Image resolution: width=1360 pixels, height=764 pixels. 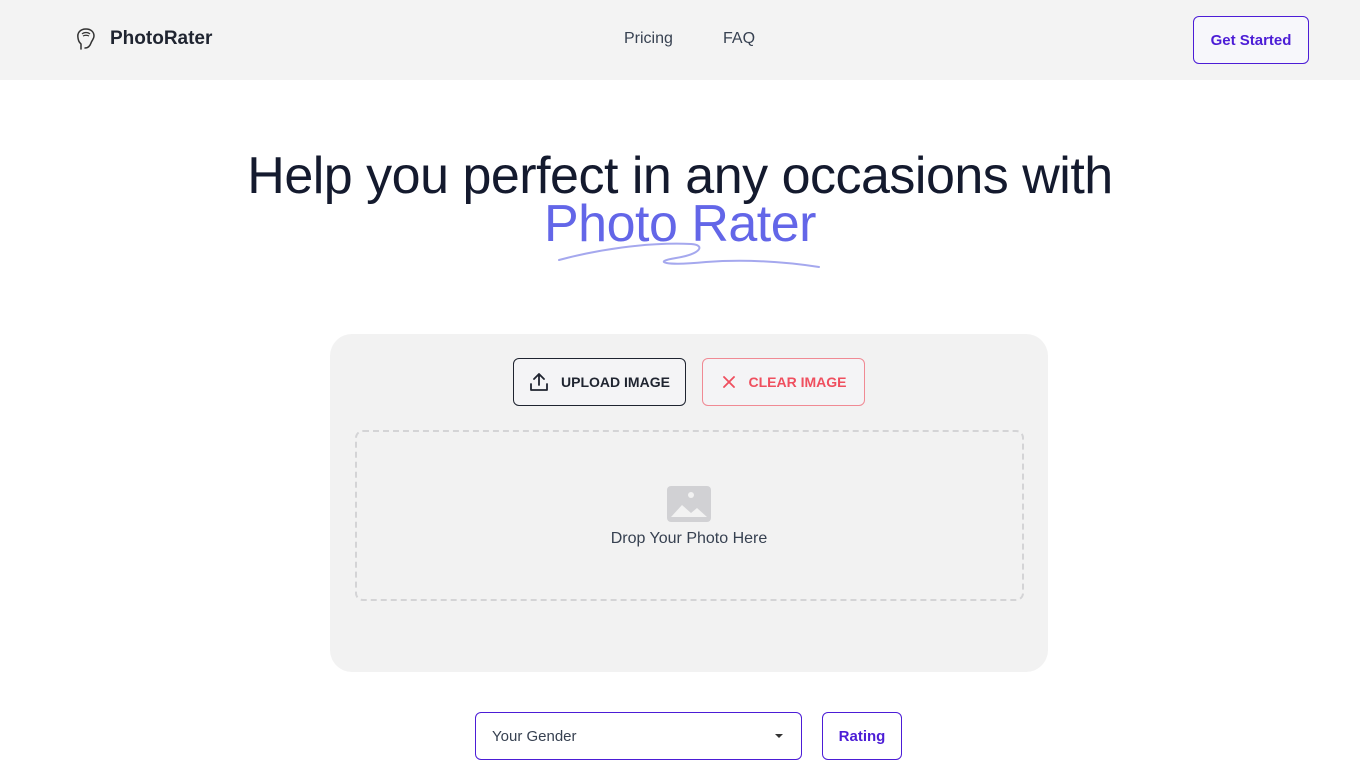 What do you see at coordinates (615, 382) in the screenshot?
I see `upload-image-label: UPLOAD IMAGE` at bounding box center [615, 382].